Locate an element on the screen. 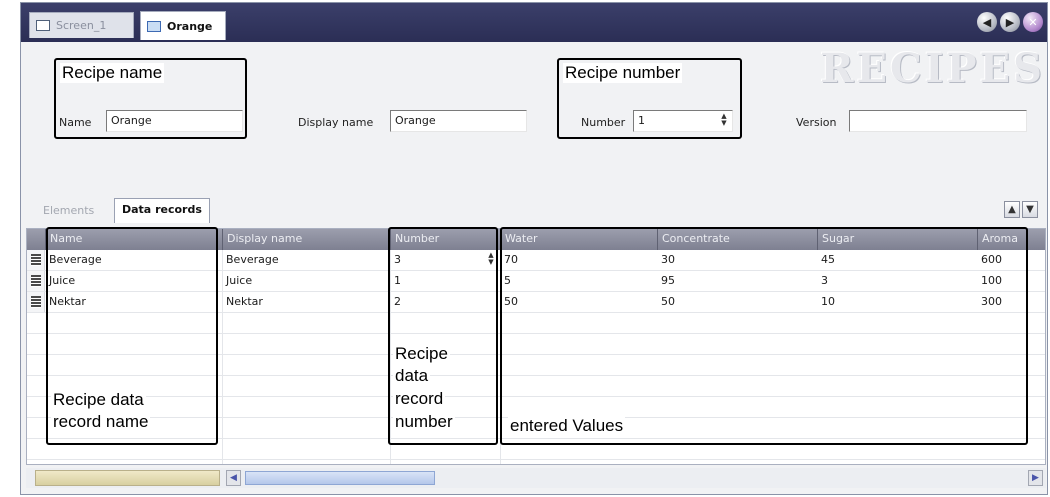  arrow-down-icon: ▼ is located at coordinates (1030, 209).